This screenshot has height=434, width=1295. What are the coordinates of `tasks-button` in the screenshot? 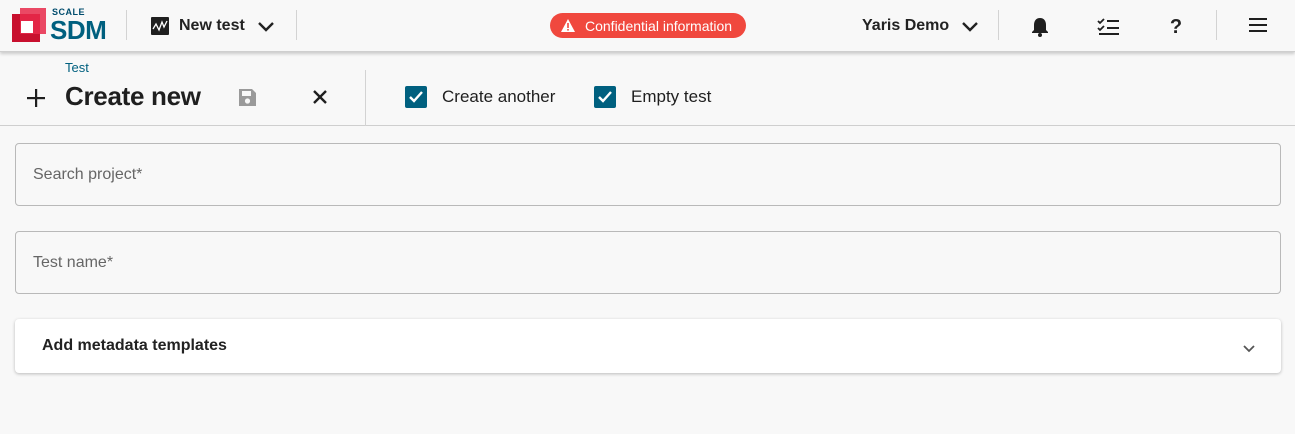 It's located at (1108, 27).